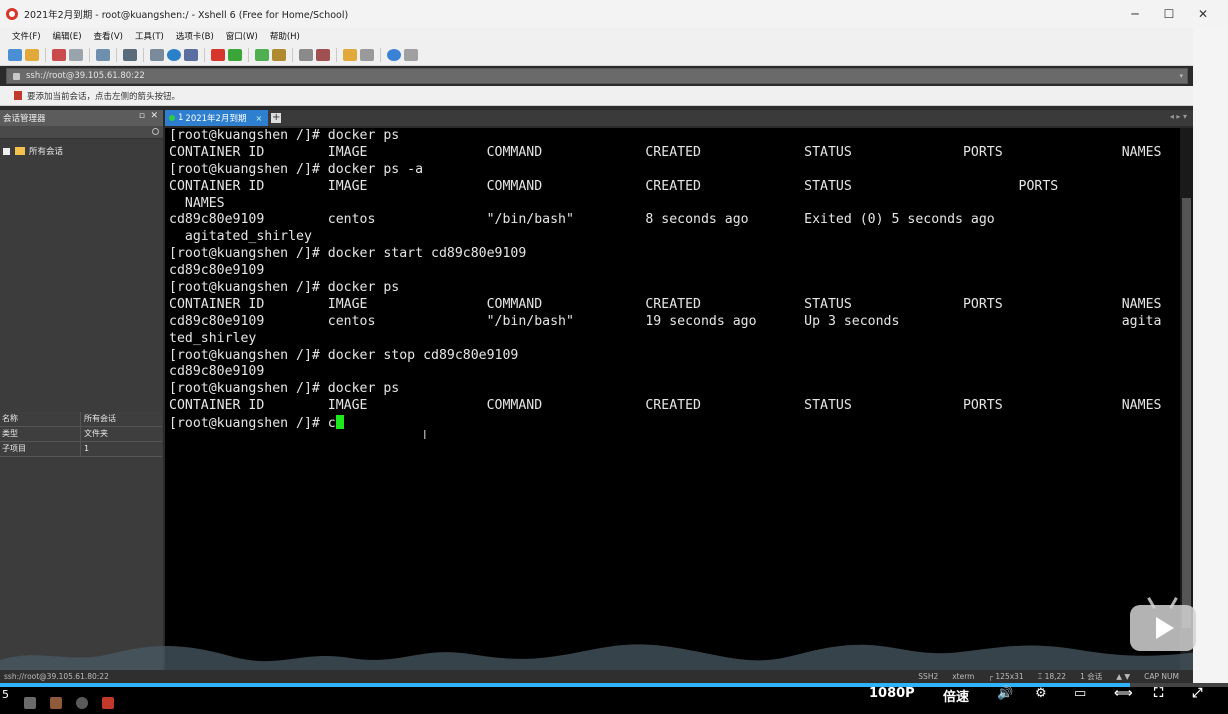 Image resolution: width=1228 pixels, height=714 pixels. Describe the element at coordinates (103, 54) in the screenshot. I see `properties-icon` at that location.